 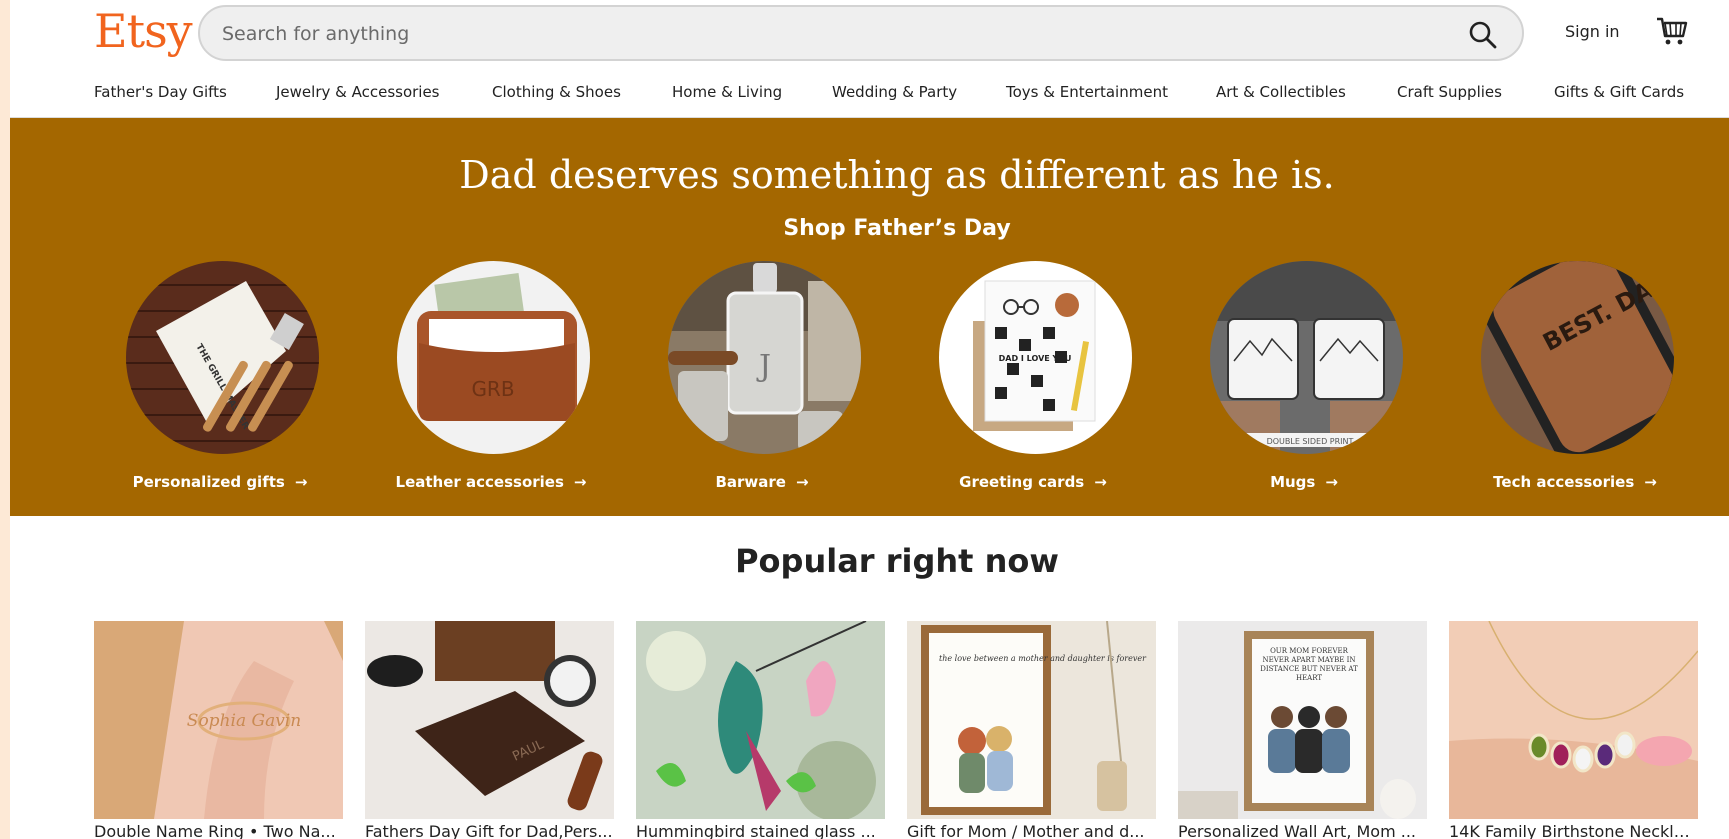 I want to click on category-label: Leather accessories, so click(x=479, y=482).